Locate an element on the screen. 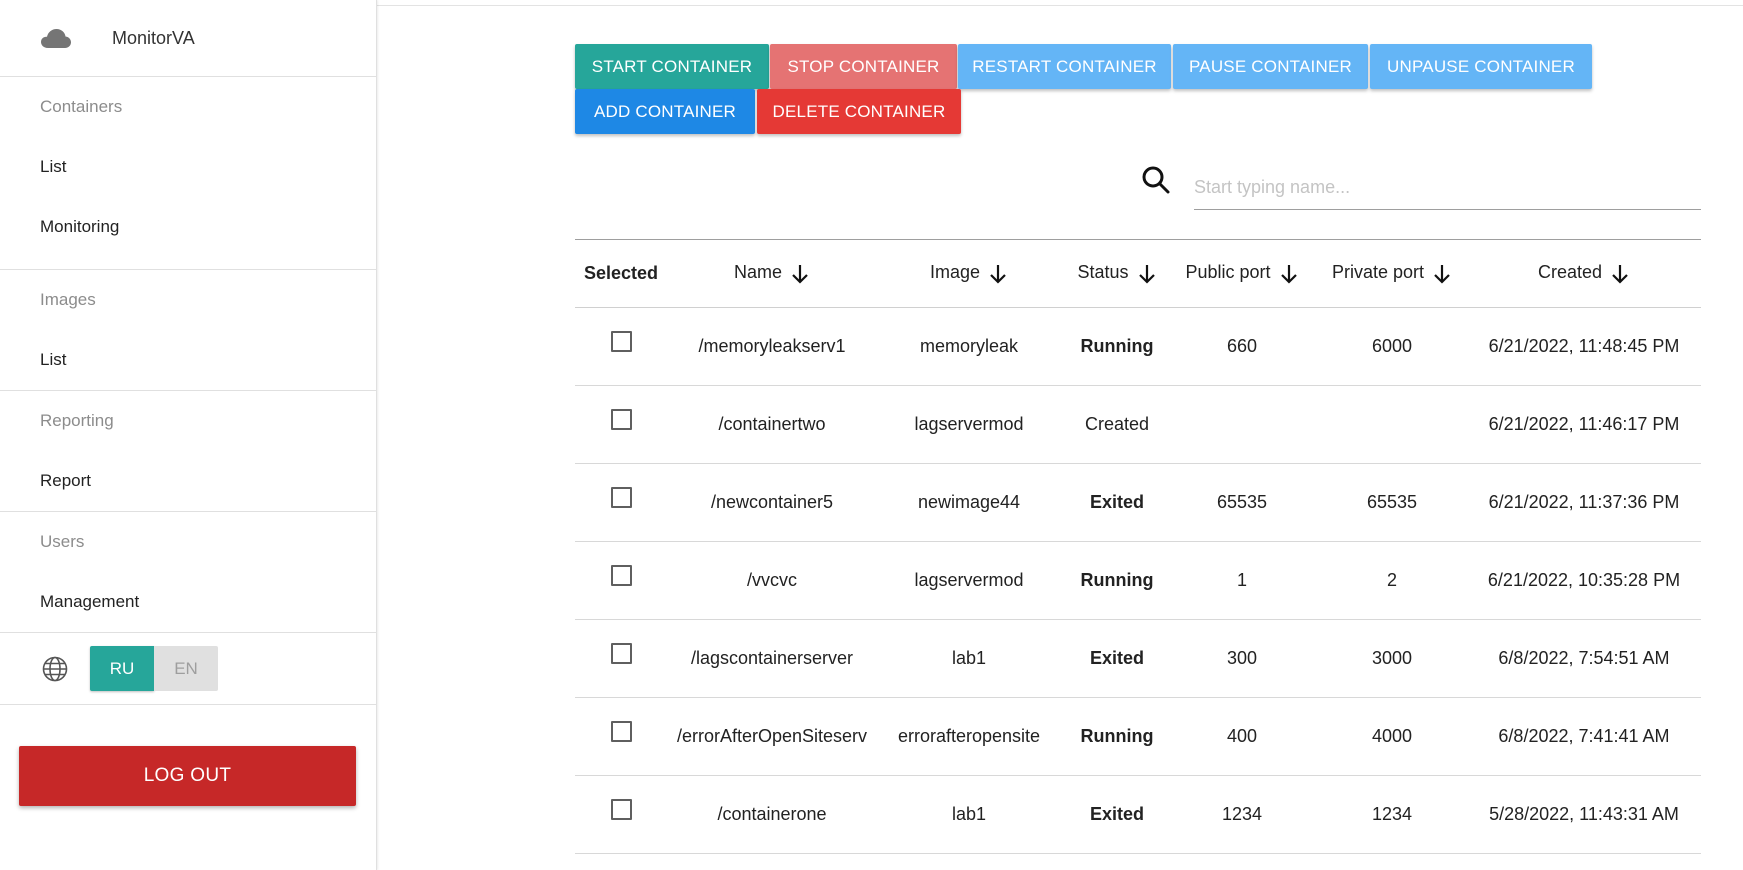 The height and width of the screenshot is (870, 1743). sidebar-item-monitoring: Monitoring is located at coordinates (188, 227).